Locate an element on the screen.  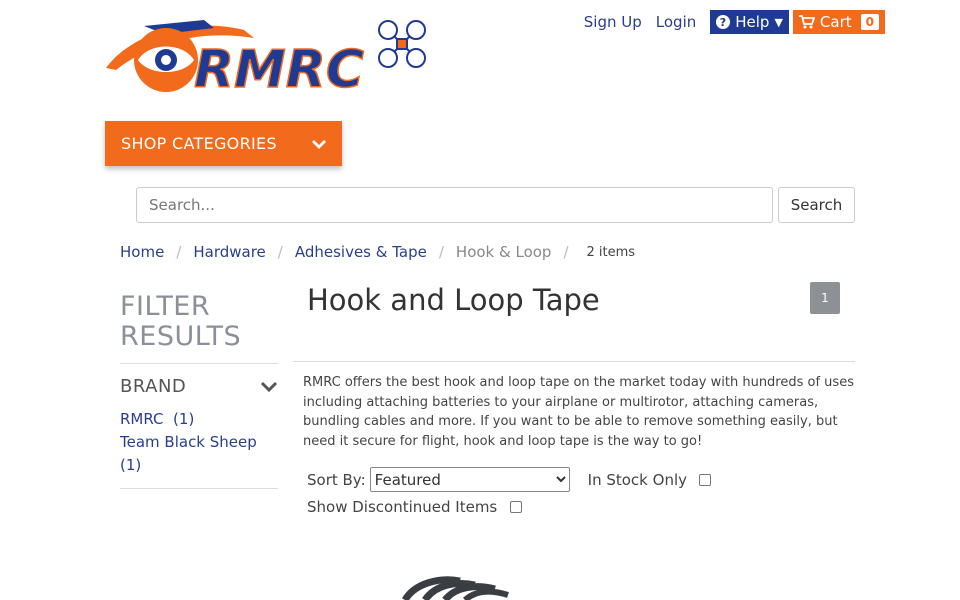
cart-count-badge: 0 is located at coordinates (869, 22).